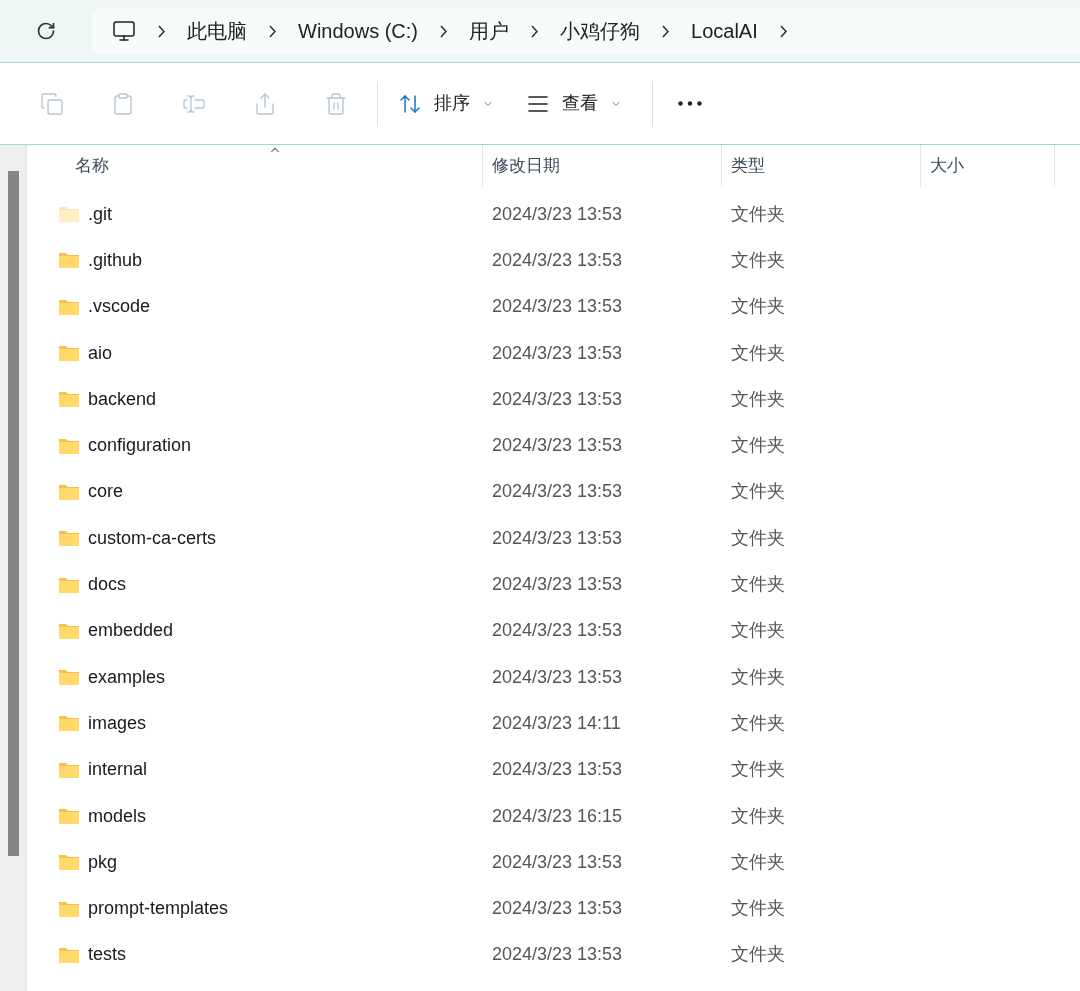 The height and width of the screenshot is (991, 1080). I want to click on file-name: internal, so click(118, 770).